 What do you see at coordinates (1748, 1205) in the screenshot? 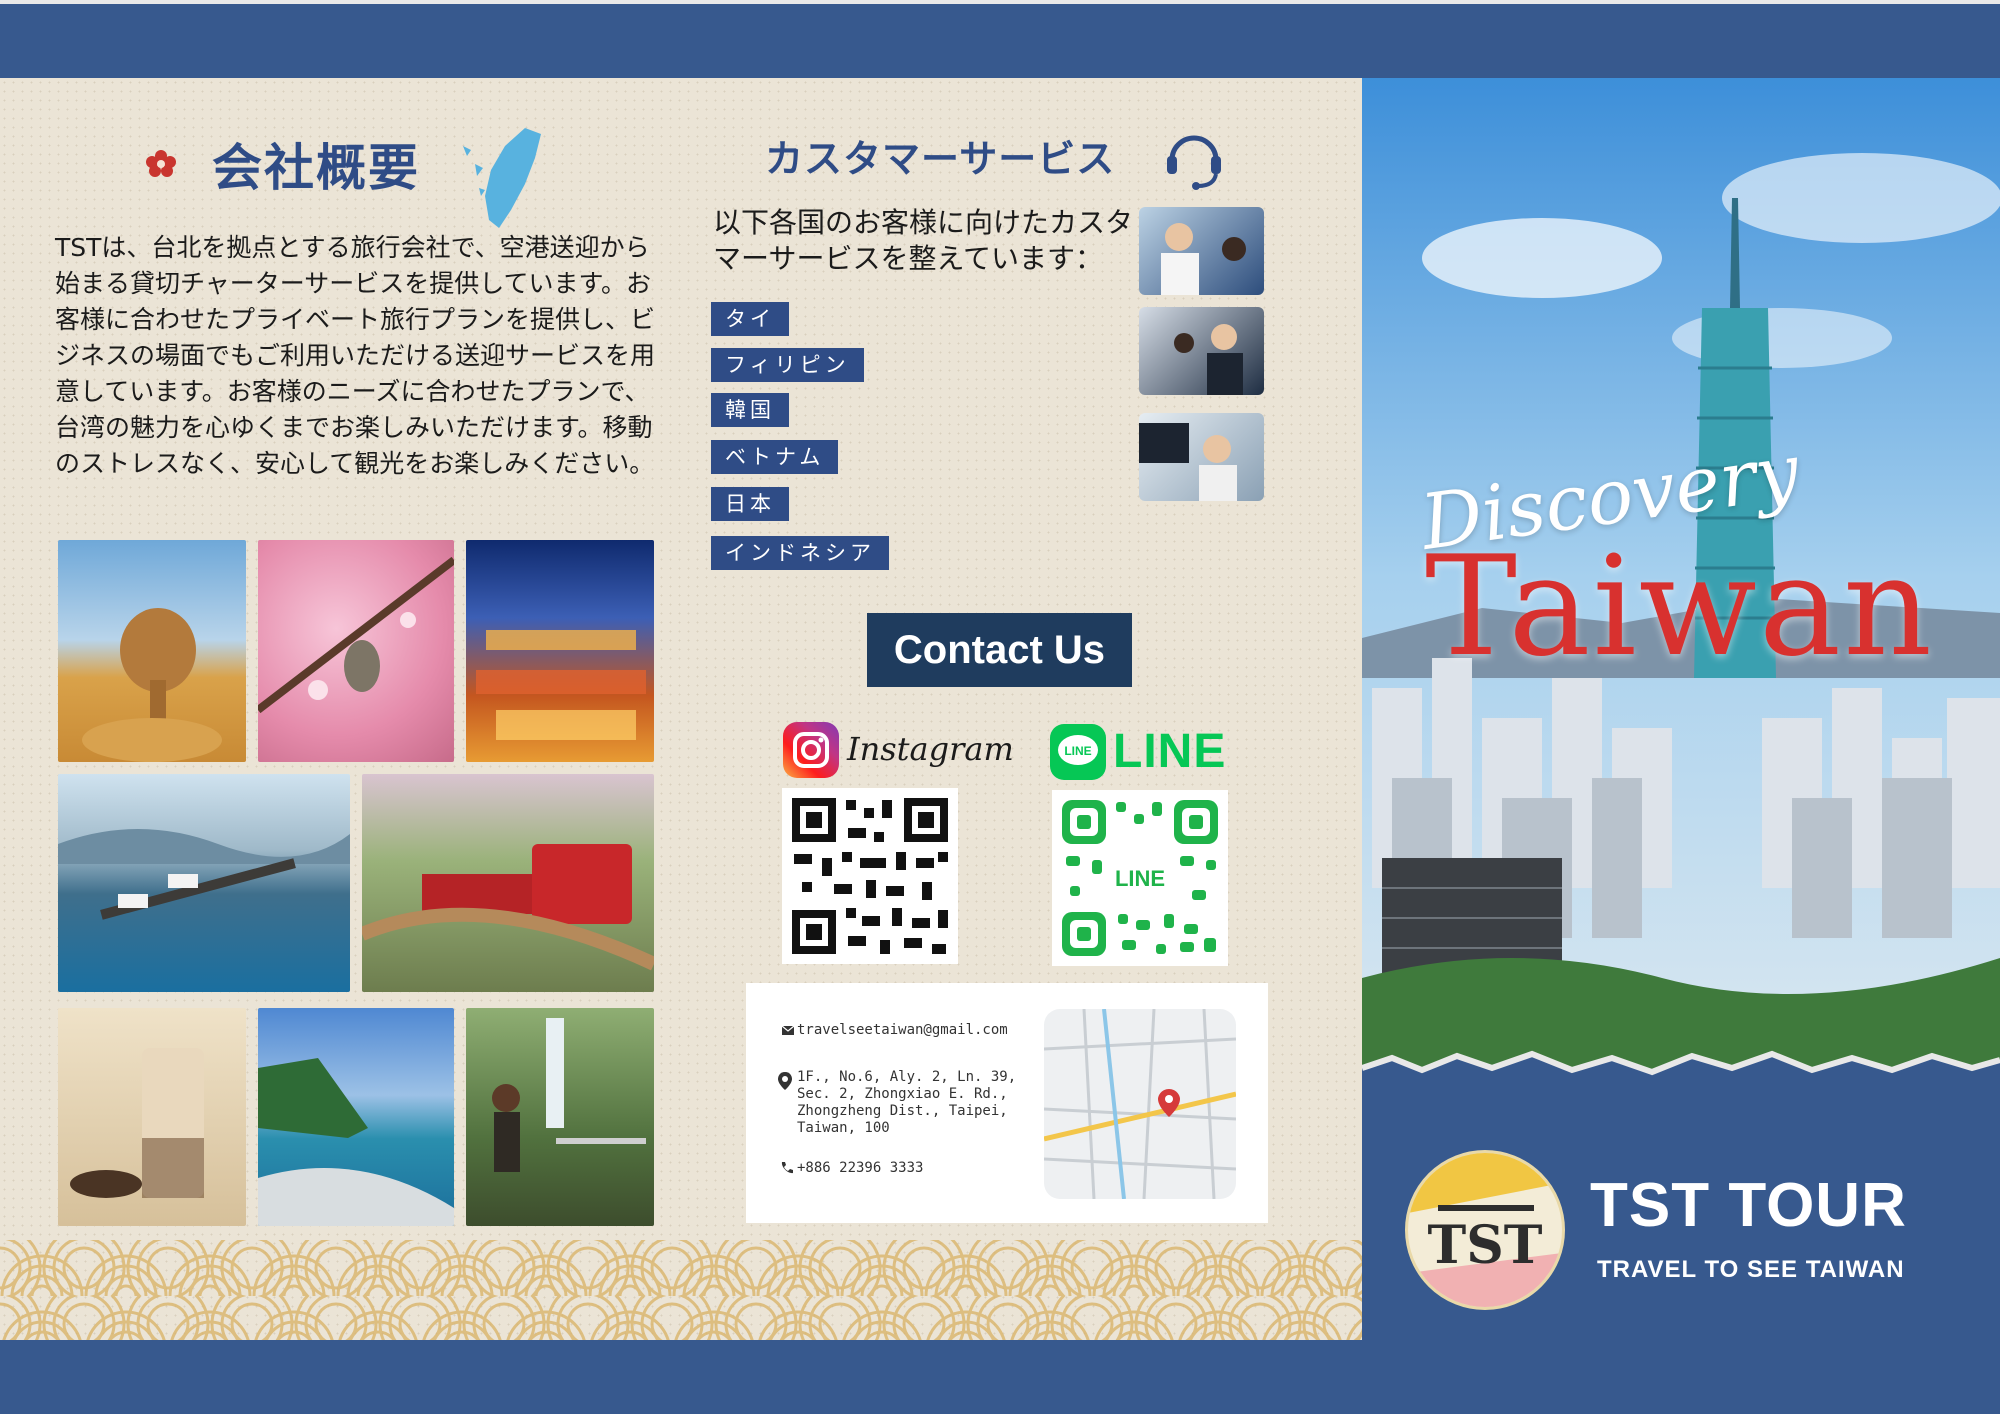
I see `brand-name: TST TOUR` at bounding box center [1748, 1205].